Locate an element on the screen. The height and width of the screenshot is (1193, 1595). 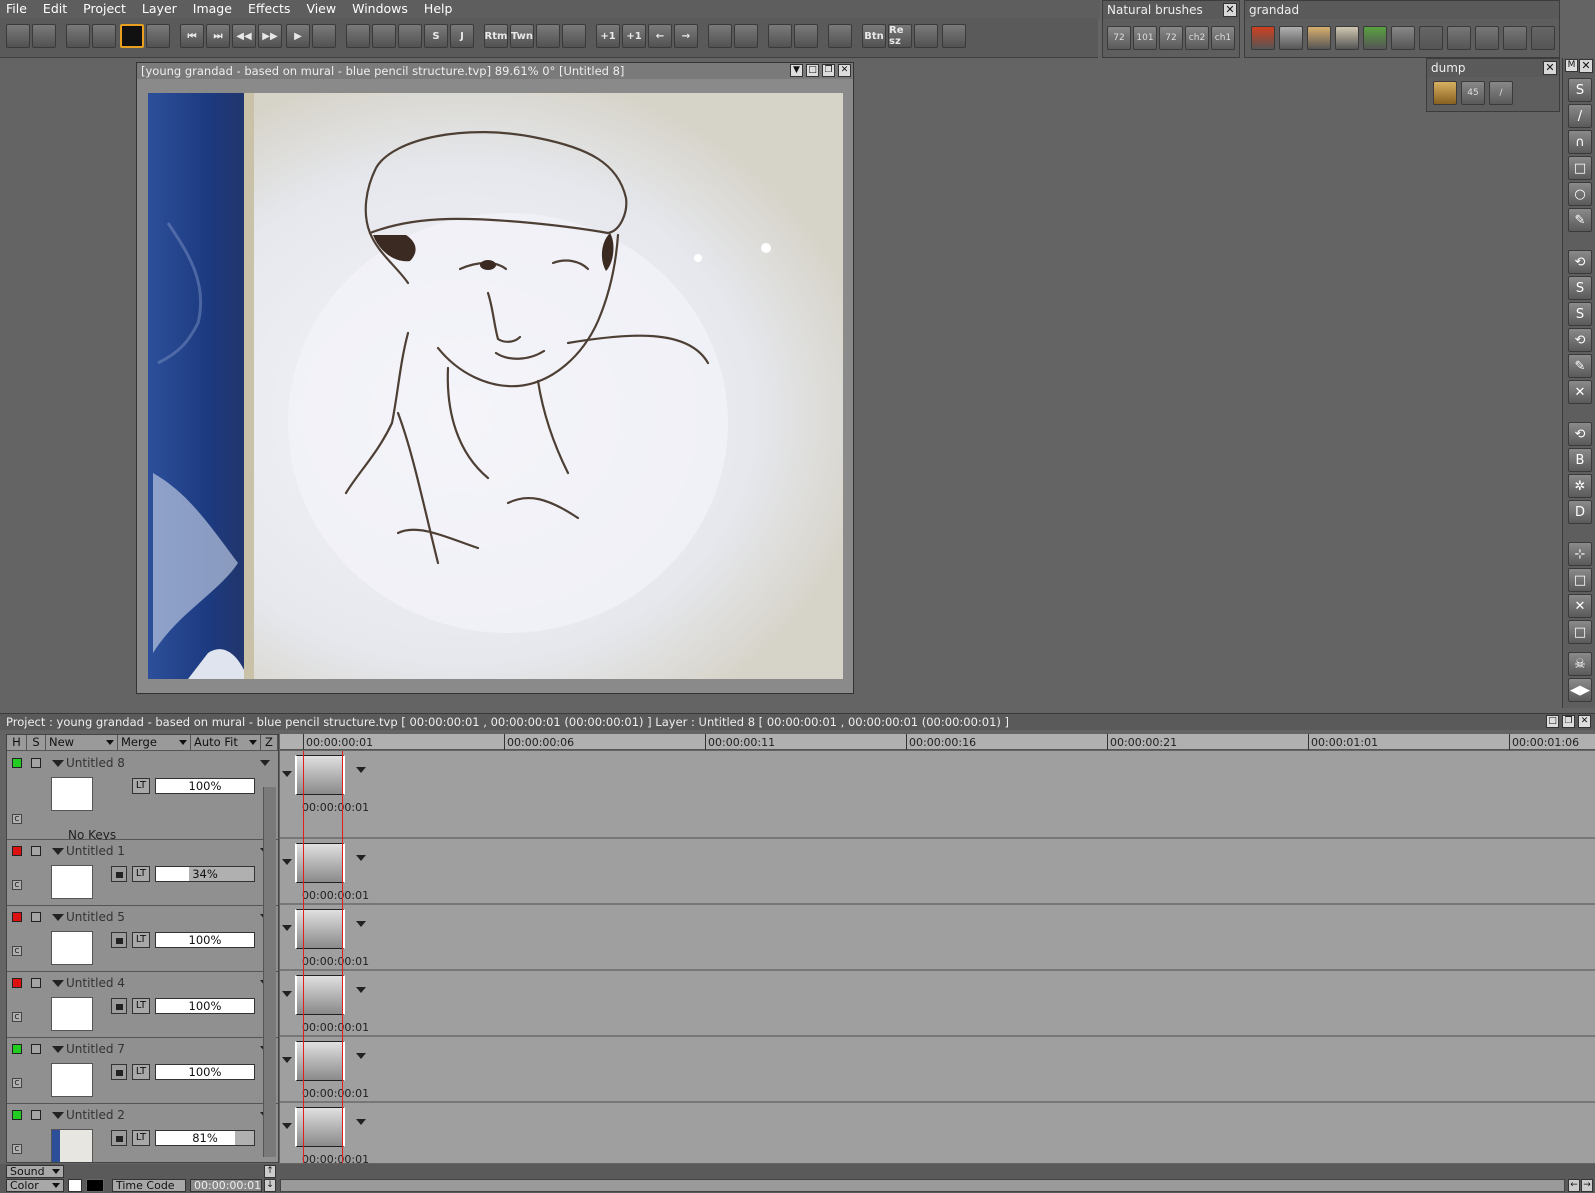
add-one-icon: +1 is located at coordinates (634, 36).